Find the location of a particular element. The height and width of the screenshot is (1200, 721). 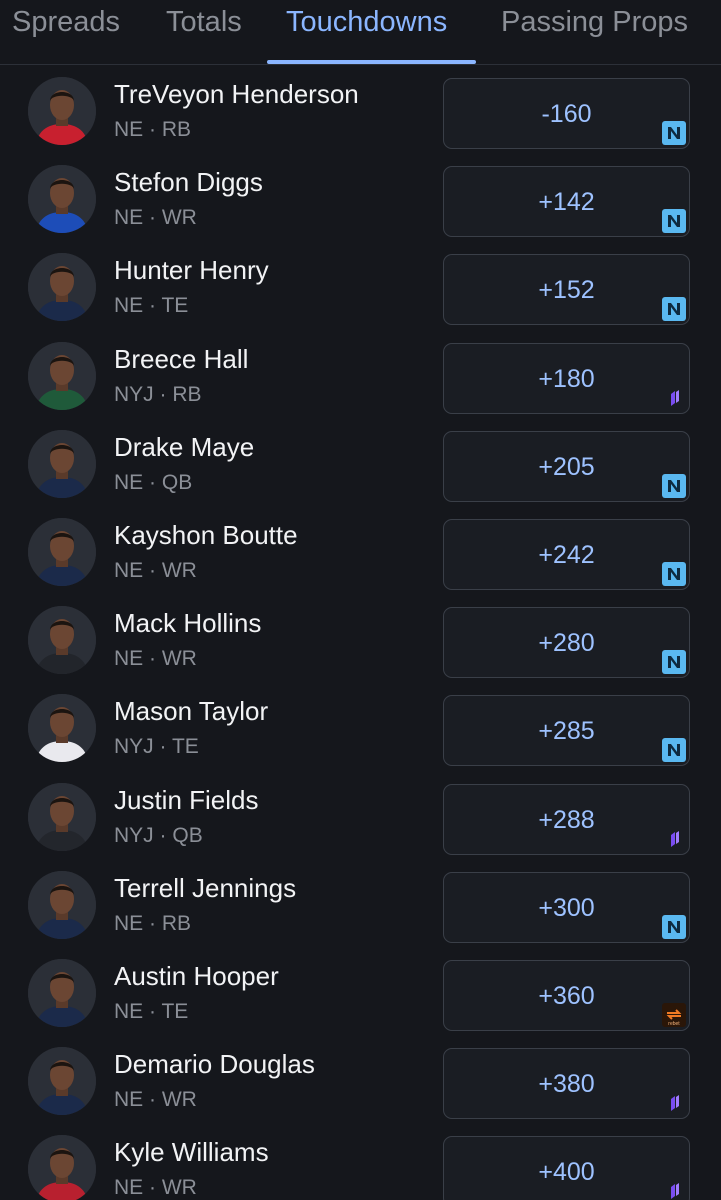

player-row: Terrell Jennings NE · RB +300 is located at coordinates (360, 908).